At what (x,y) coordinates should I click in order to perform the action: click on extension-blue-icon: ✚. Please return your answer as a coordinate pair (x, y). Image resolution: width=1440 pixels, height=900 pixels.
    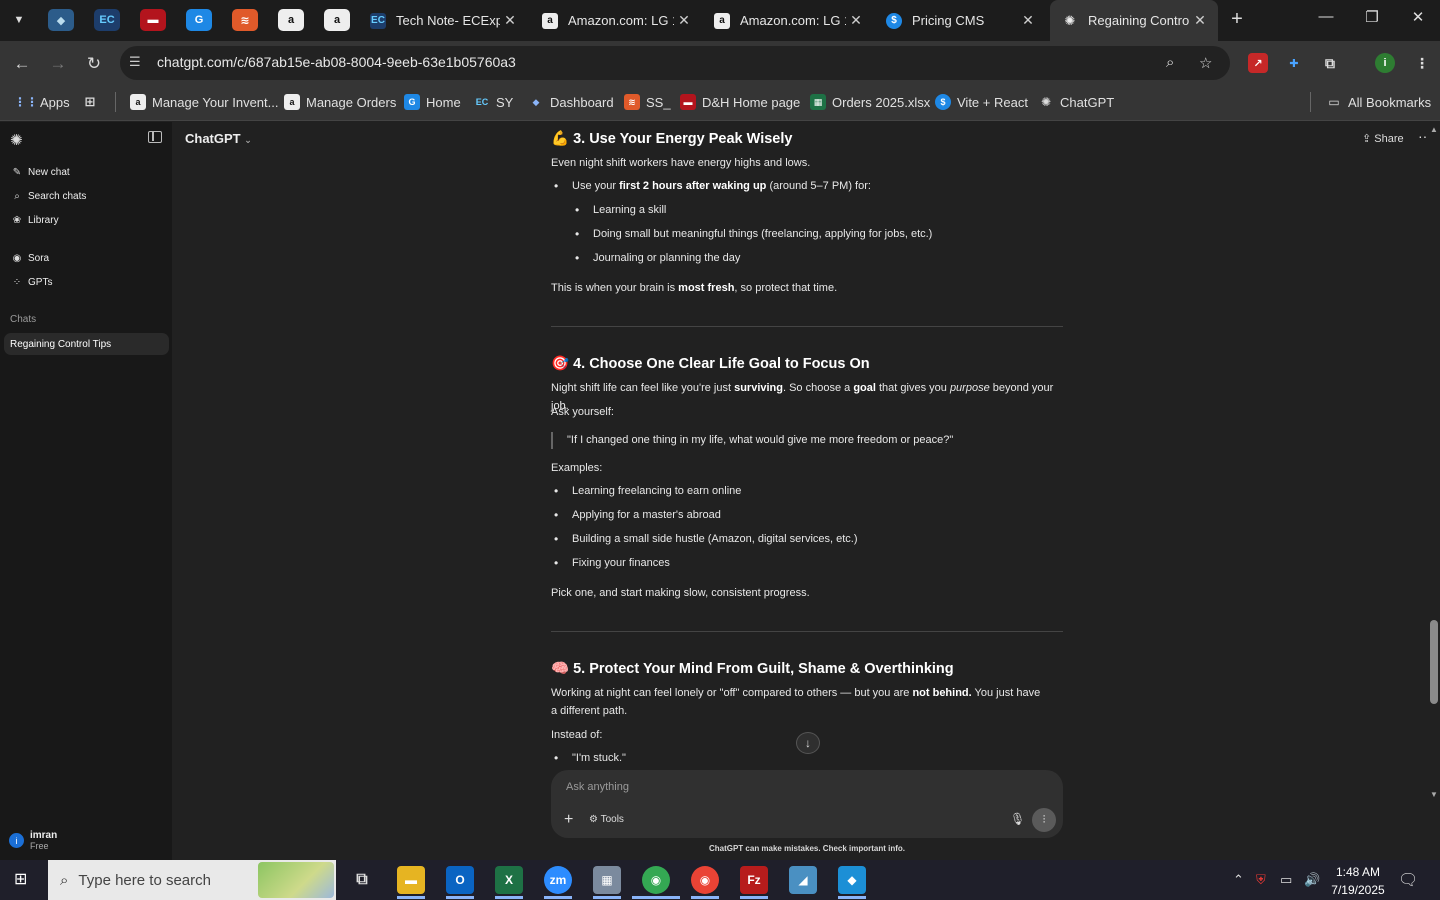
    Looking at the image, I should click on (1294, 63).